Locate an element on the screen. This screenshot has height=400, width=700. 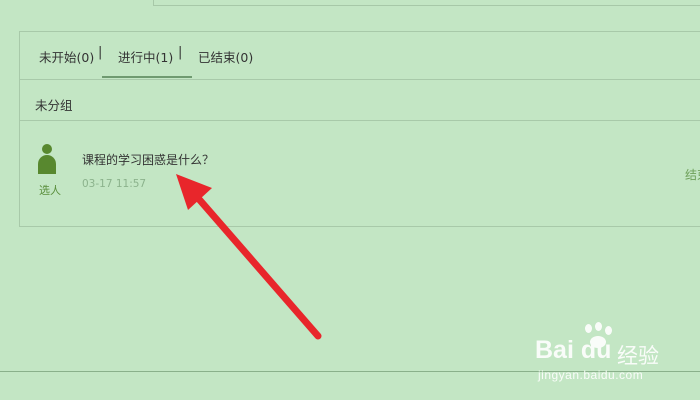
end-activity-button: 结束 is located at coordinates (692, 174).